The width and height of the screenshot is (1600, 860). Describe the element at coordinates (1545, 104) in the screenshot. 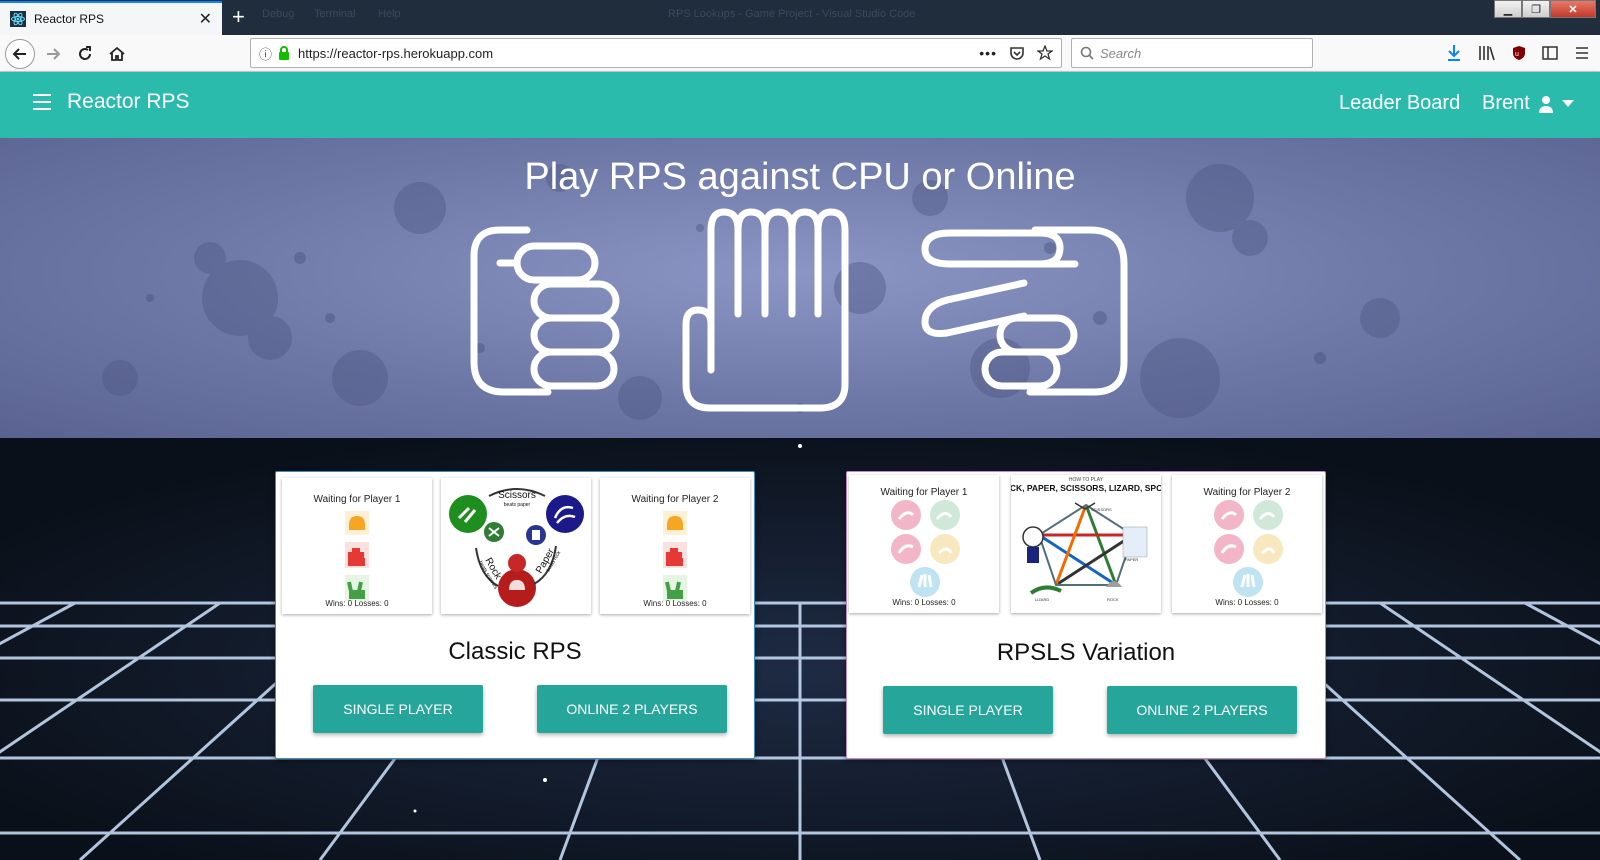

I see `user-icon` at that location.